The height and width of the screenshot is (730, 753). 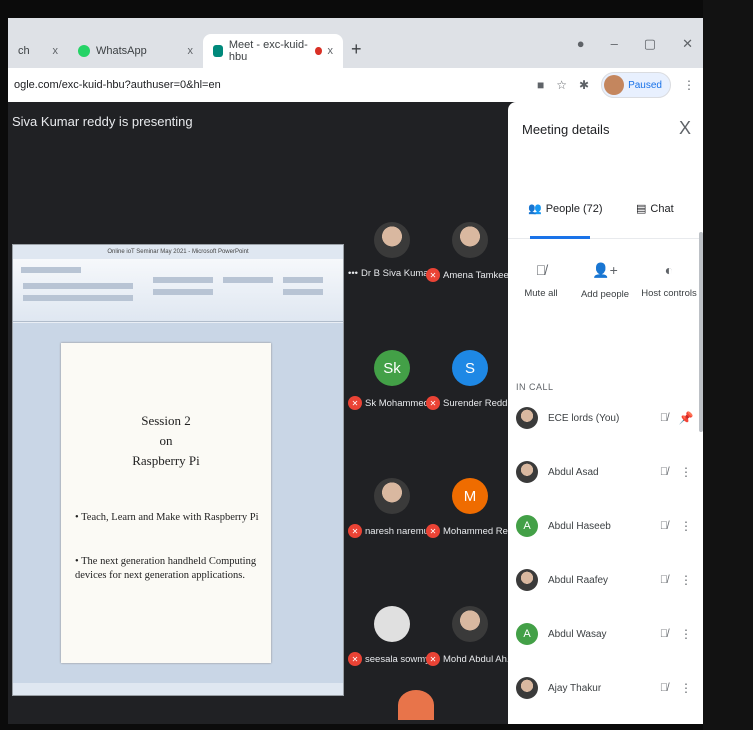 What do you see at coordinates (605, 215) in the screenshot?
I see `panel-tabs: 👥 People (72) ▤ Chat` at bounding box center [605, 215].